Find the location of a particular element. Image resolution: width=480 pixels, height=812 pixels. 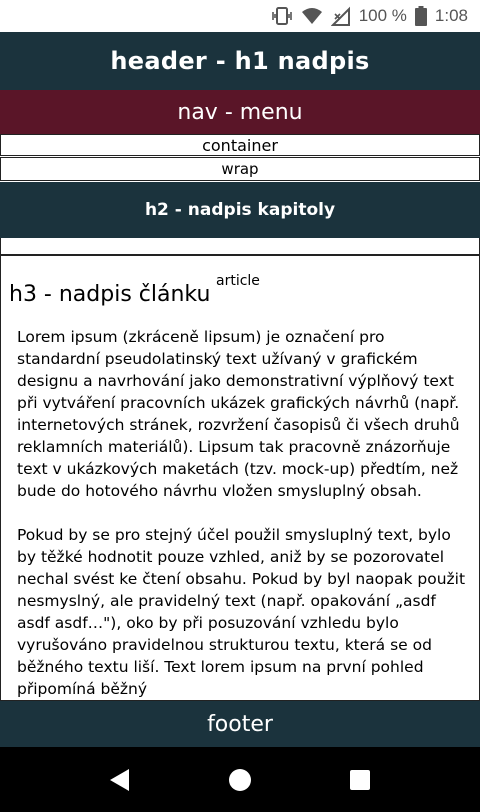

home-icon is located at coordinates (240, 779).